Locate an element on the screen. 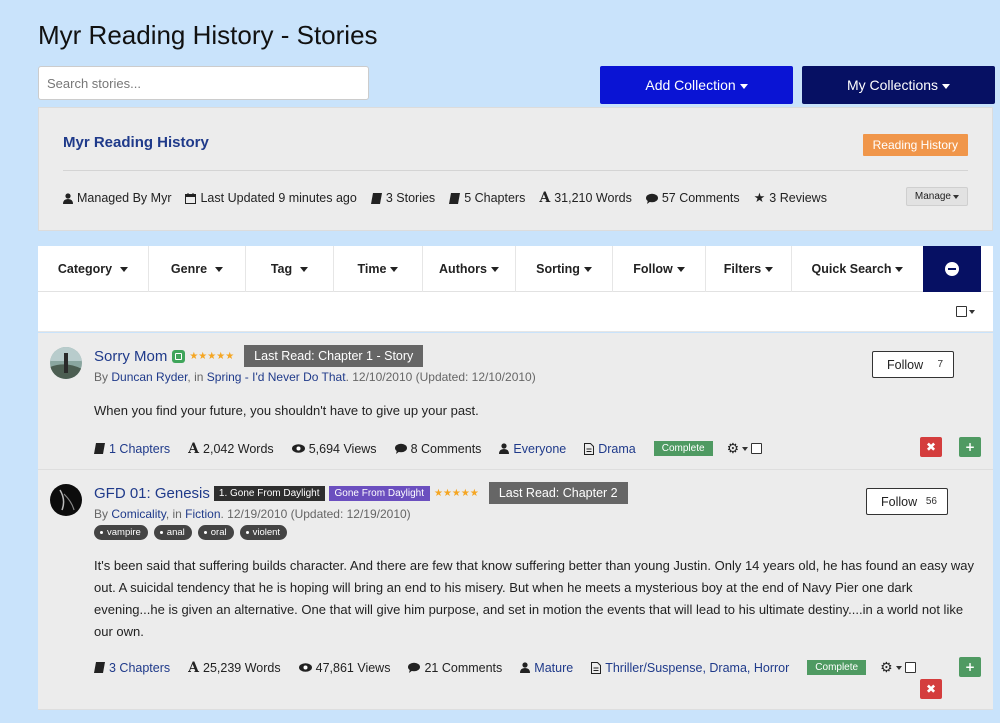 The height and width of the screenshot is (723, 1000). audience-rating-link: Mature is located at coordinates (553, 668).